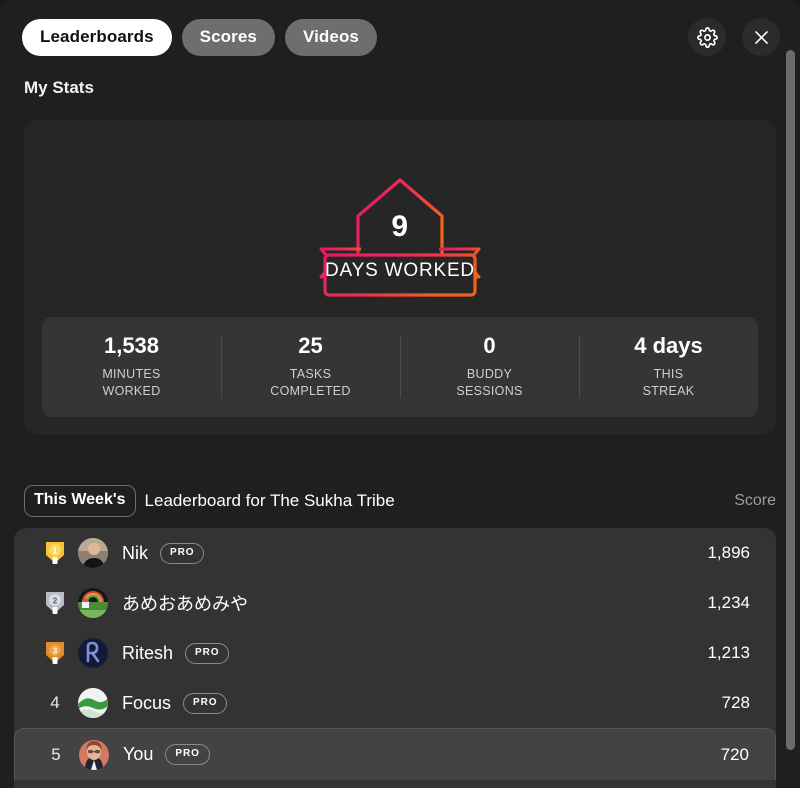 This screenshot has width=800, height=788. Describe the element at coordinates (131, 391) in the screenshot. I see `stat-label-line2: WORKED` at that location.